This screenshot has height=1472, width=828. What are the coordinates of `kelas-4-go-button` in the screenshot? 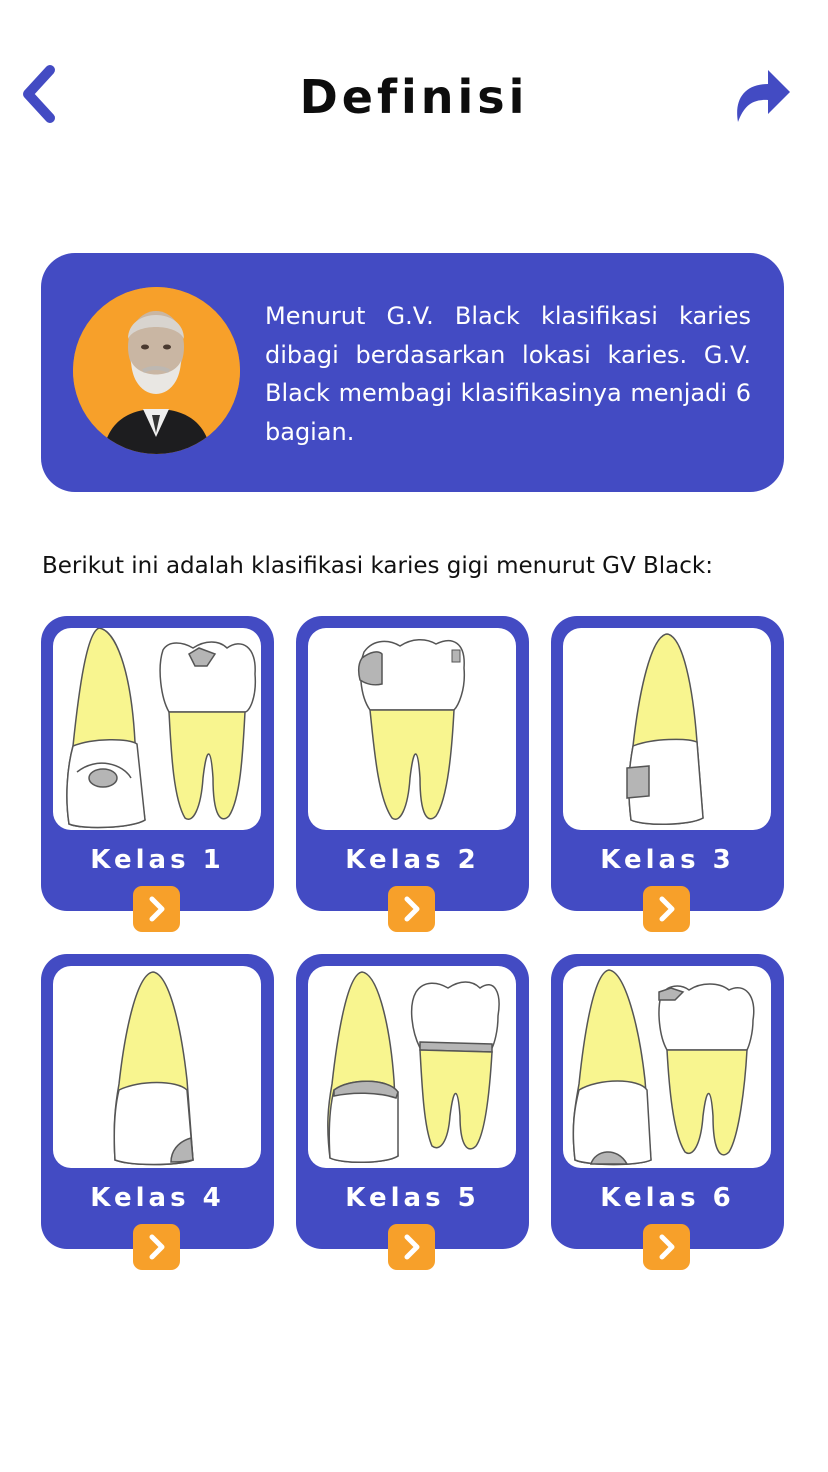 It's located at (156, 1247).